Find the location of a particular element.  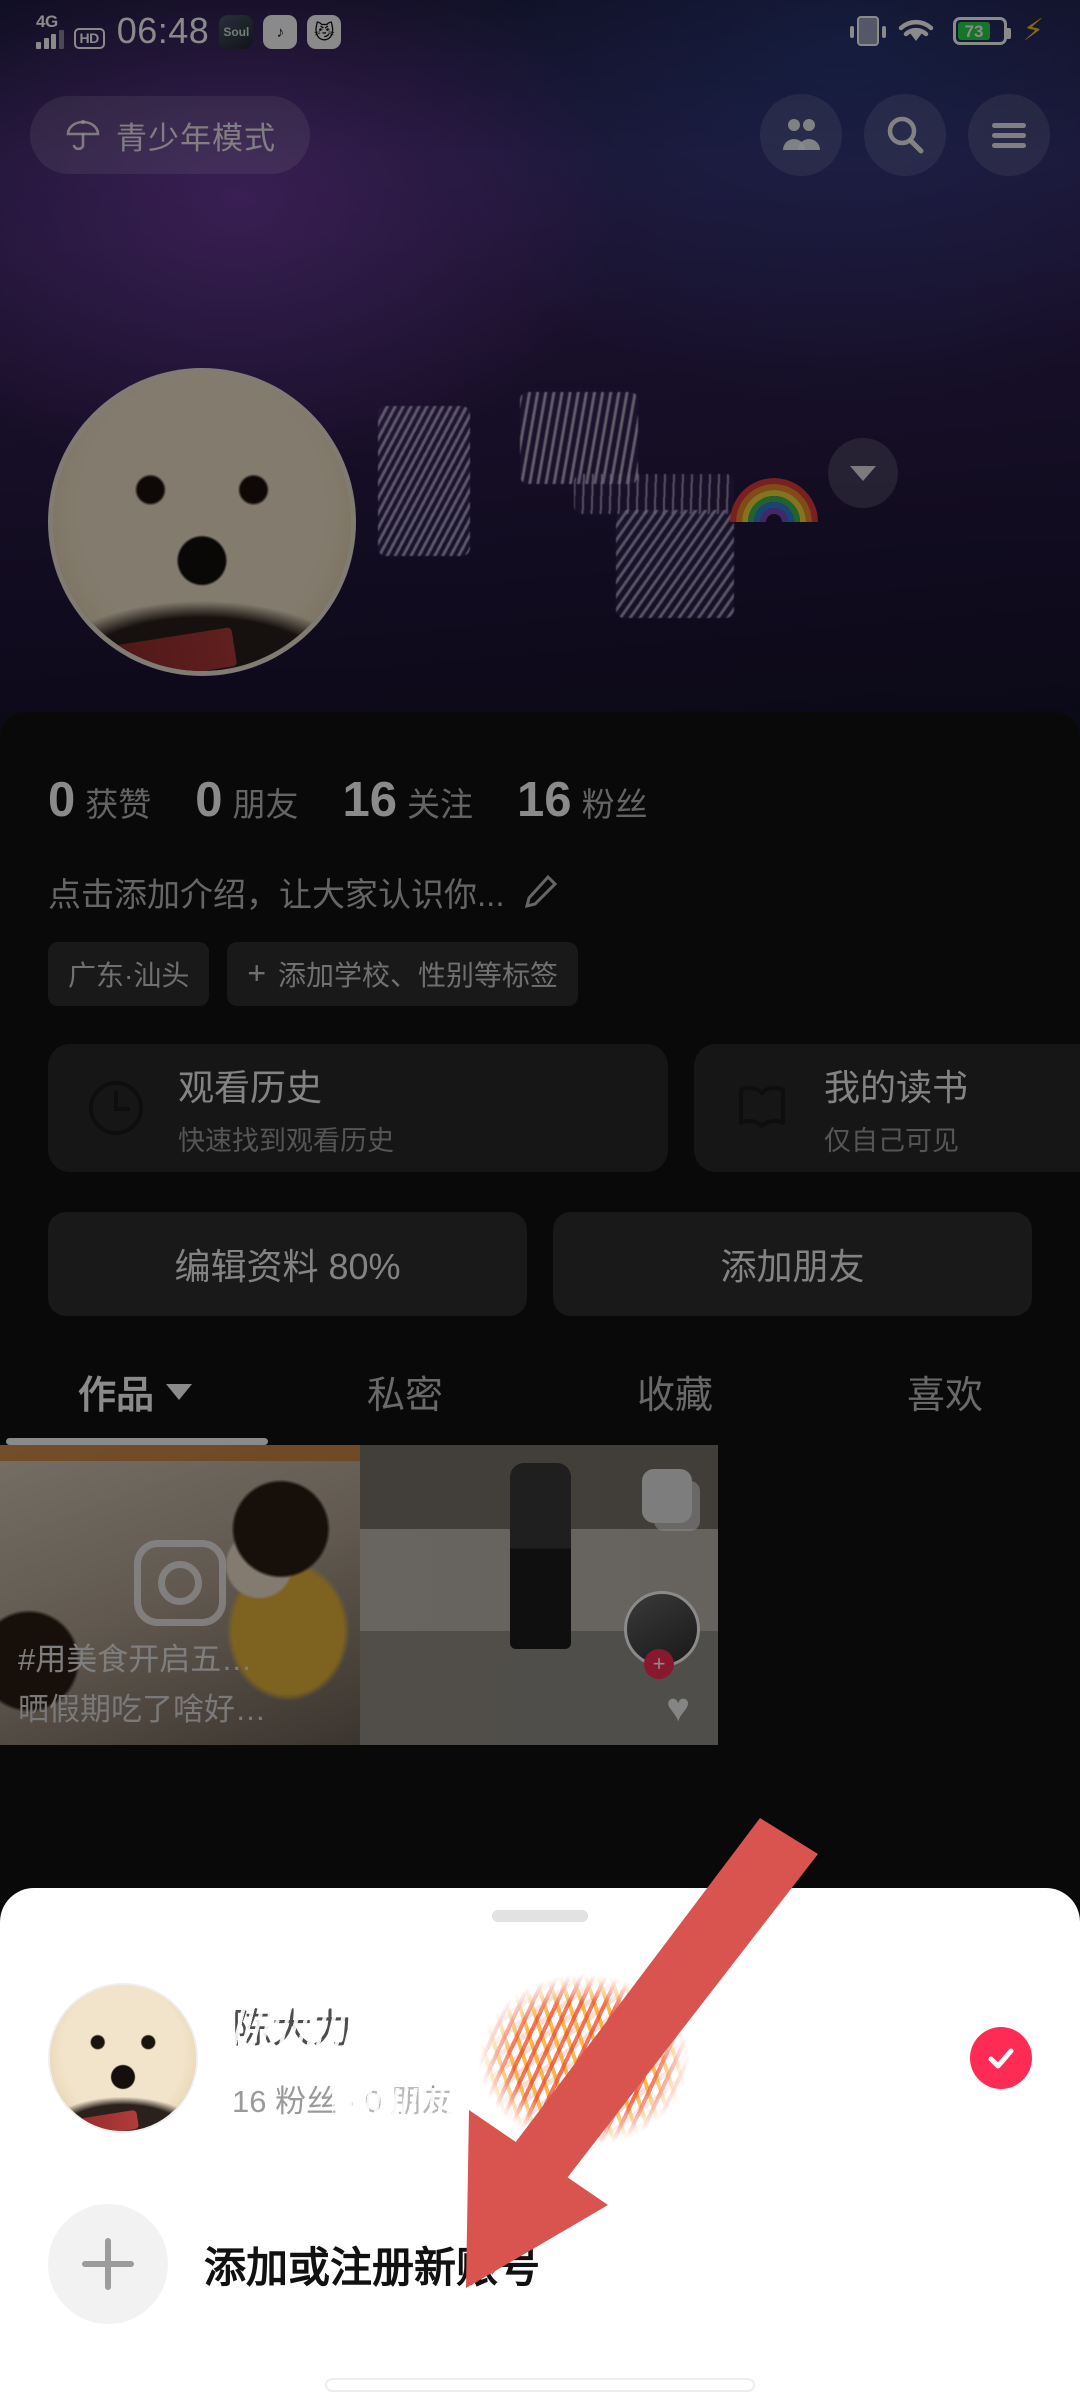

status-badge is located at coordinates (1001, 2058).